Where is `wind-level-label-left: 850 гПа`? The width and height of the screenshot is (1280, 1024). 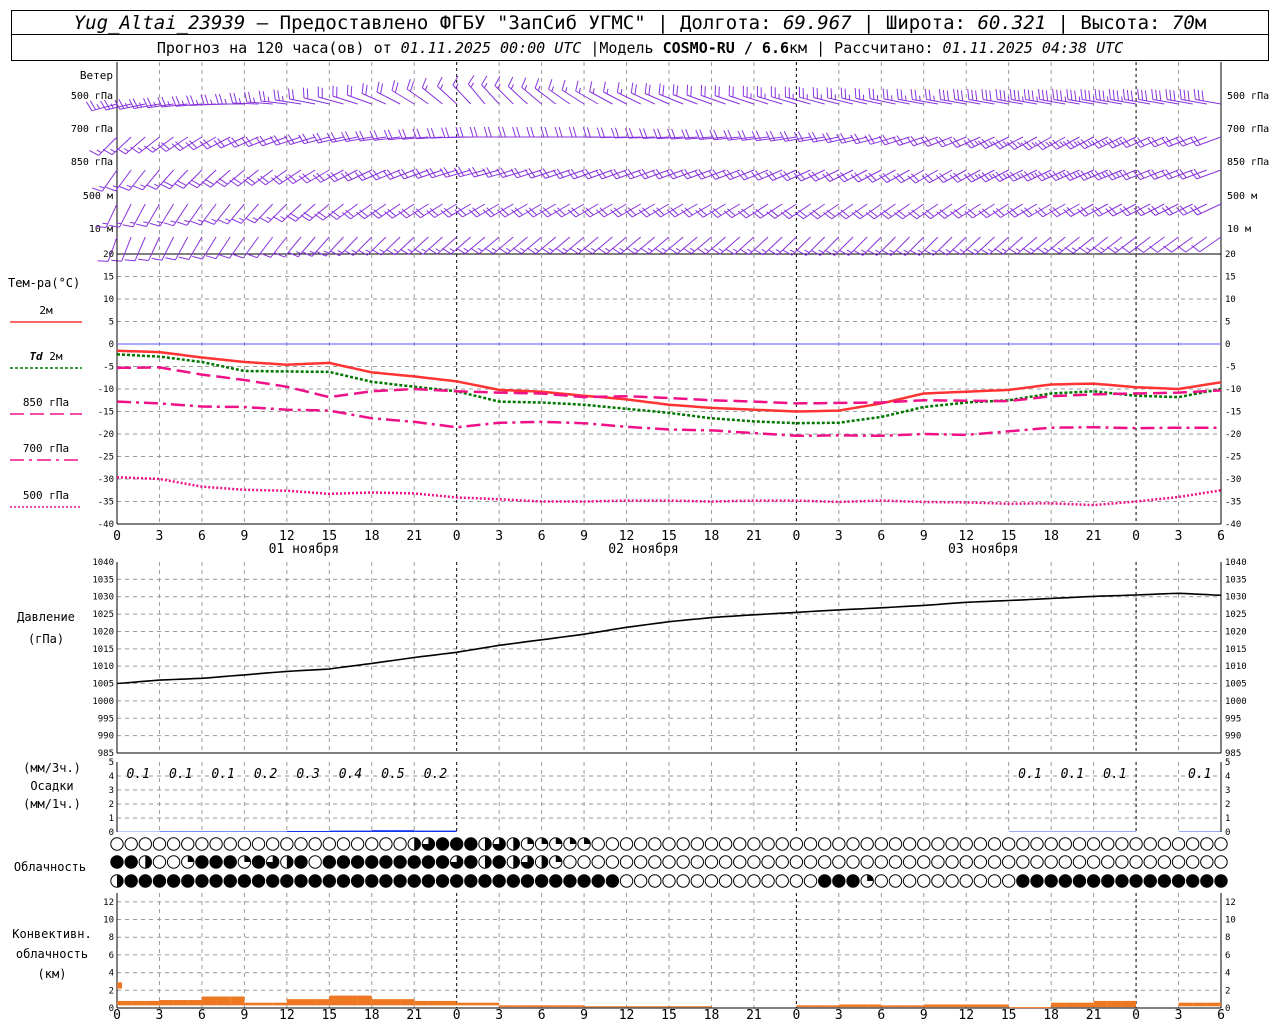 wind-level-label-left: 850 гПа is located at coordinates (92, 162).